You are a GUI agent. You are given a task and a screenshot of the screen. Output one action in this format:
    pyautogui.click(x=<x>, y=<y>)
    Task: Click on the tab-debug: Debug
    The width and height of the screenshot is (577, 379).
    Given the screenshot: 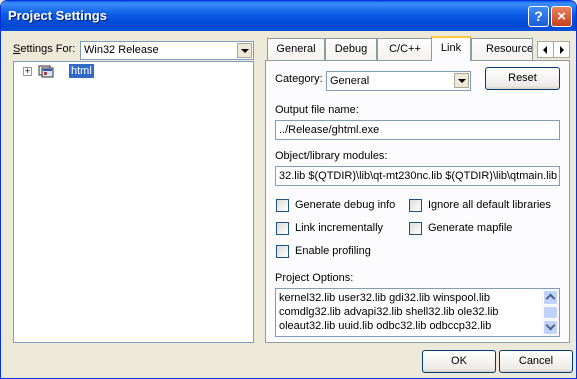 What is the action you would take?
    pyautogui.click(x=351, y=49)
    